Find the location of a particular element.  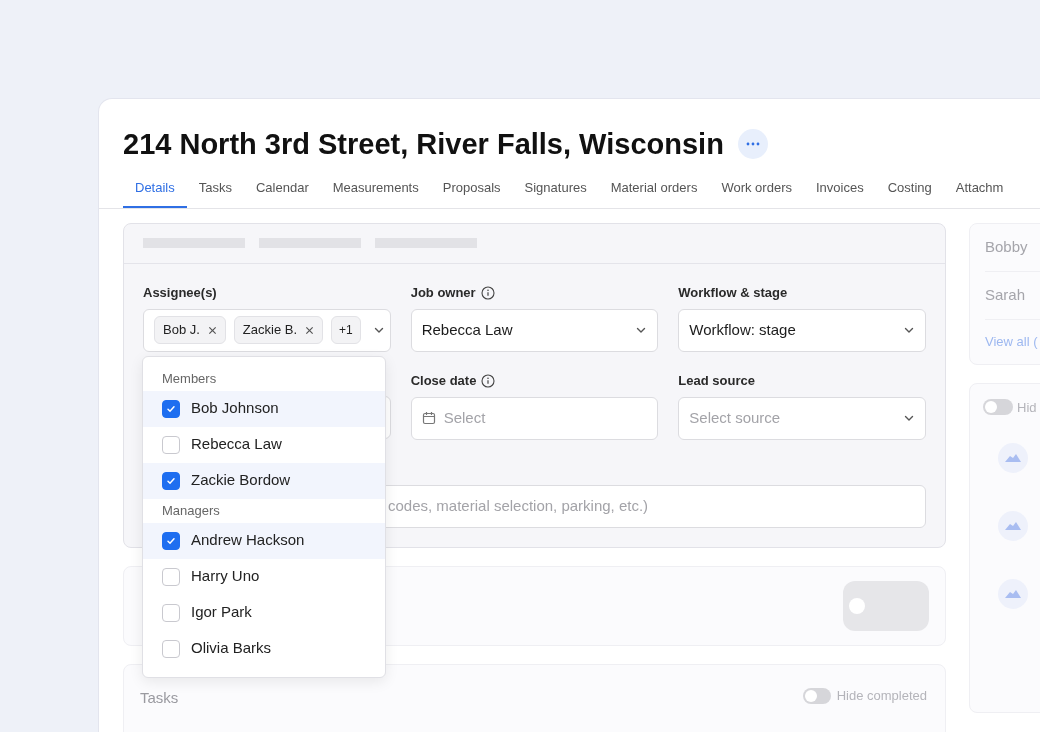

assignee-chip: Bob J. is located at coordinates (190, 330).